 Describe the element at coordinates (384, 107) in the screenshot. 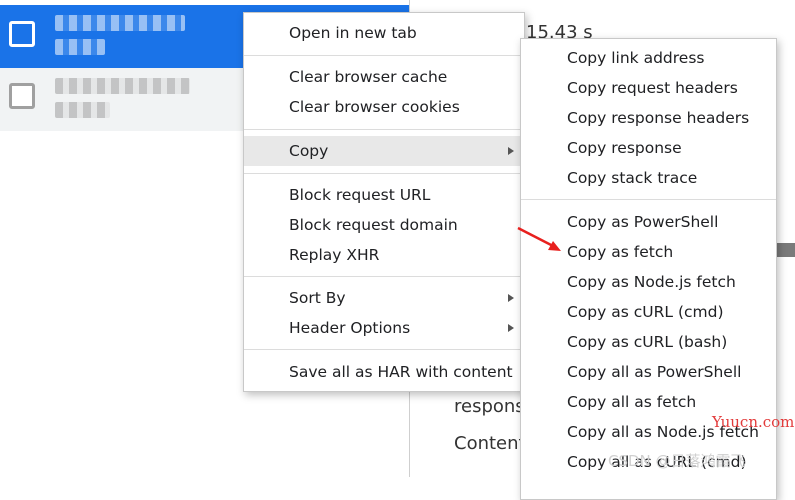

I see `menu-item-clear-cookies: Clear browser cookies` at that location.